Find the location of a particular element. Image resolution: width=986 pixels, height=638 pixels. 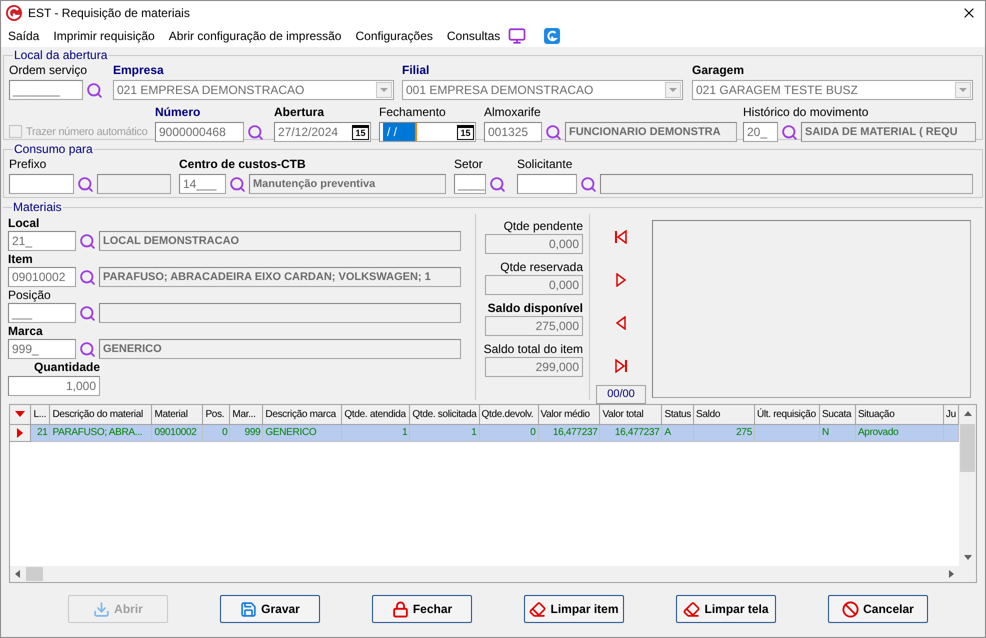

input-field: 1,000 is located at coordinates (54, 386).